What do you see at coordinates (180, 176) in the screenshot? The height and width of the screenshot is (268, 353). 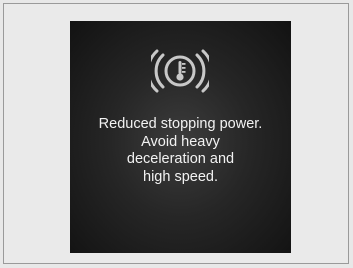 I see `warning-message-line: high speed.` at bounding box center [180, 176].